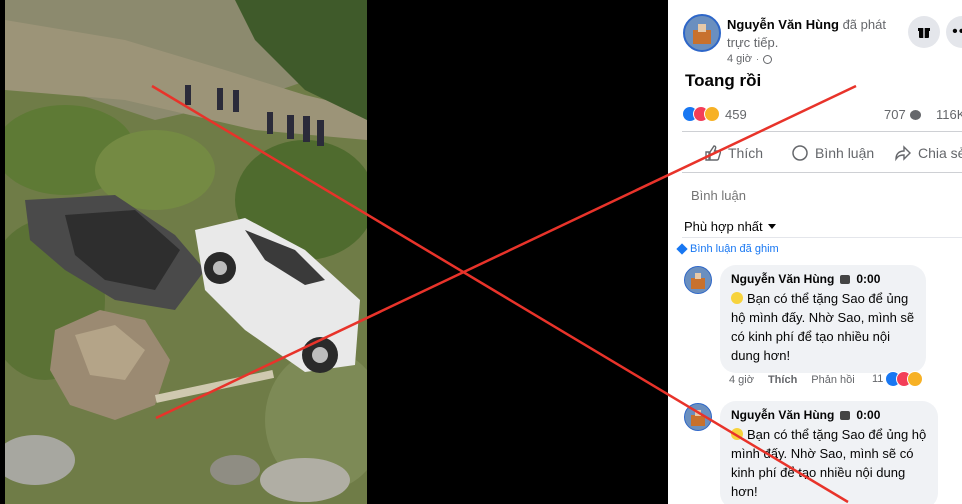  What do you see at coordinates (898, 379) in the screenshot?
I see `comment-reactions: 11` at bounding box center [898, 379].